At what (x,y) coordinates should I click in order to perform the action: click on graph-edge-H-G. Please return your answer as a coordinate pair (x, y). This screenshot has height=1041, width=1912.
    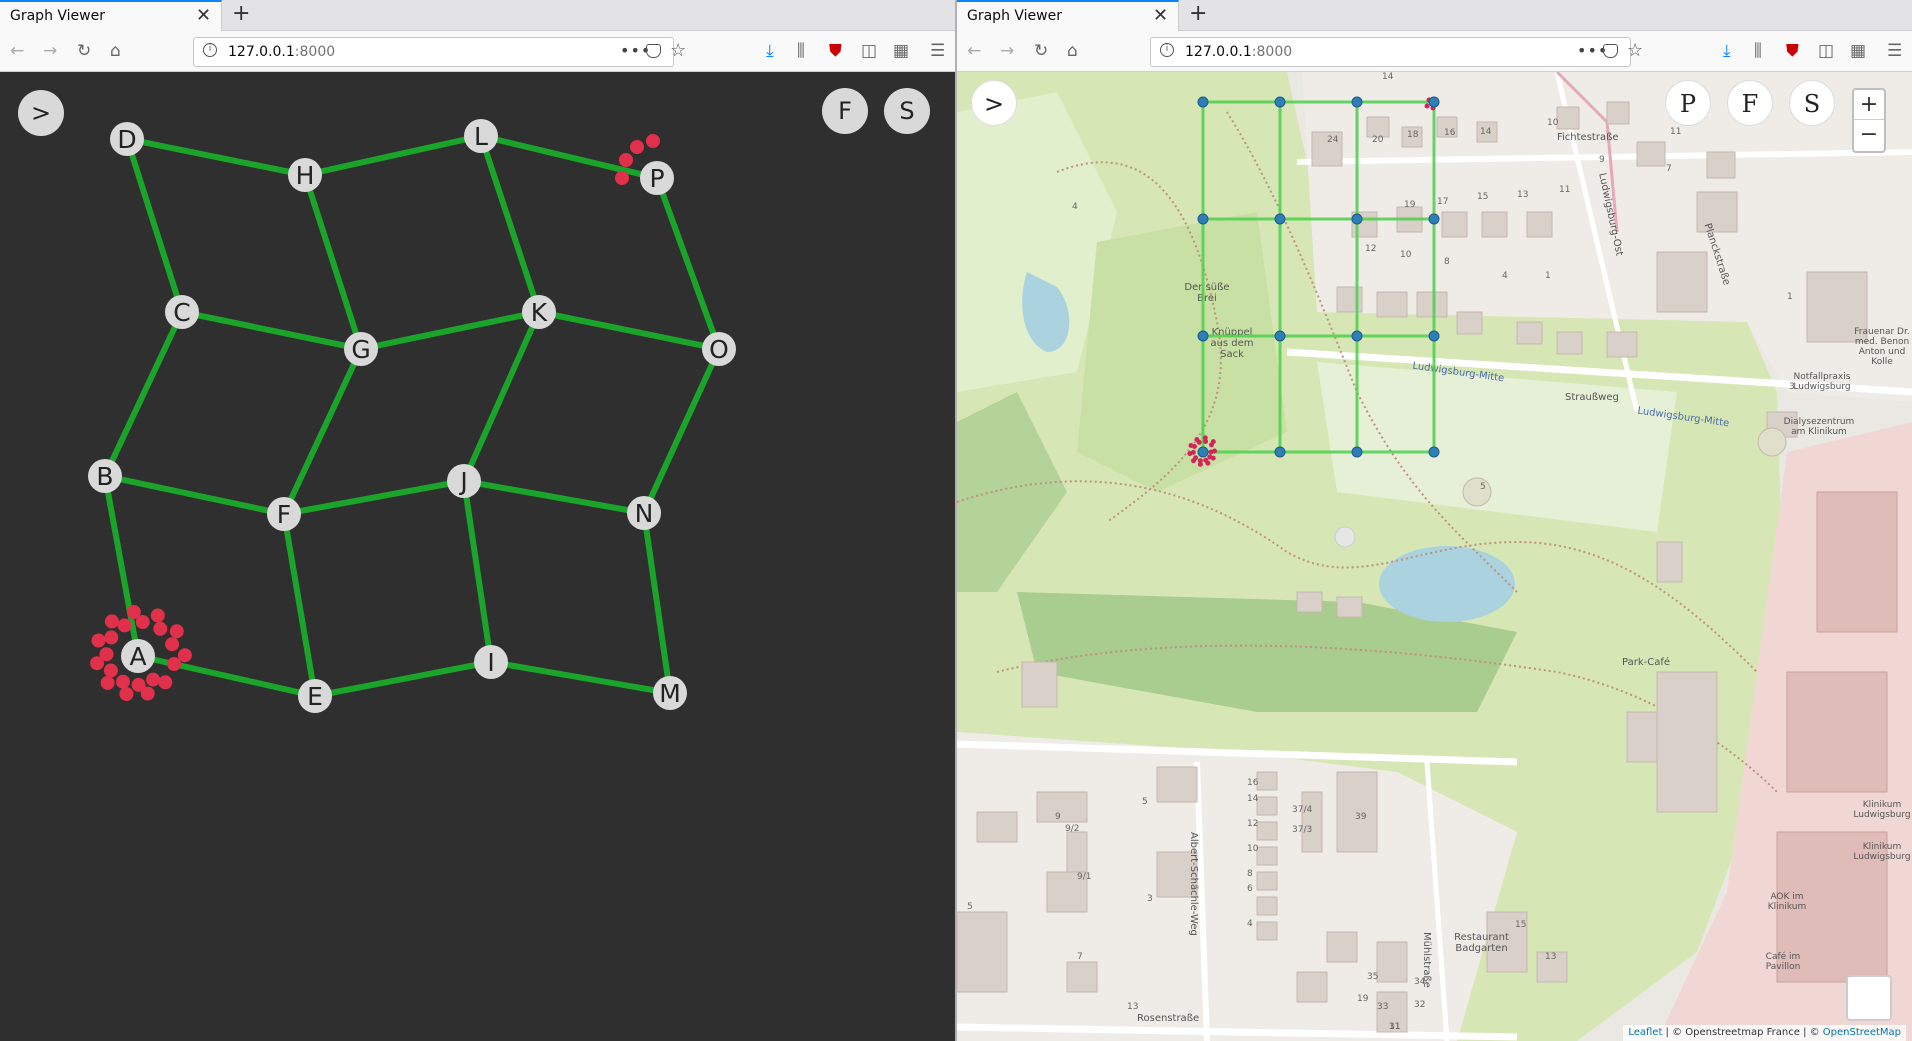
    Looking at the image, I should click on (333, 262).